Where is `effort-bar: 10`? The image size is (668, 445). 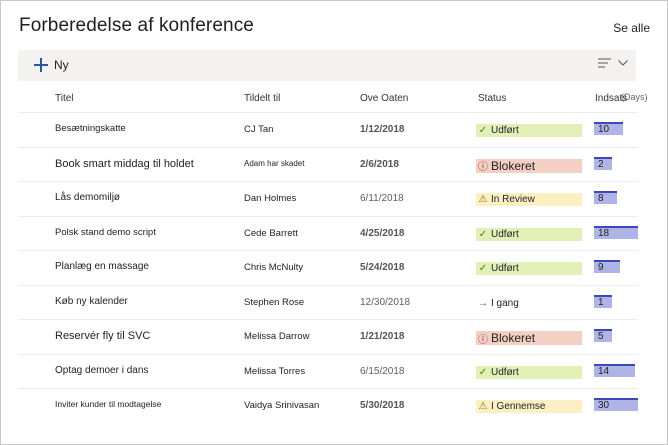
effort-bar: 10 is located at coordinates (608, 128).